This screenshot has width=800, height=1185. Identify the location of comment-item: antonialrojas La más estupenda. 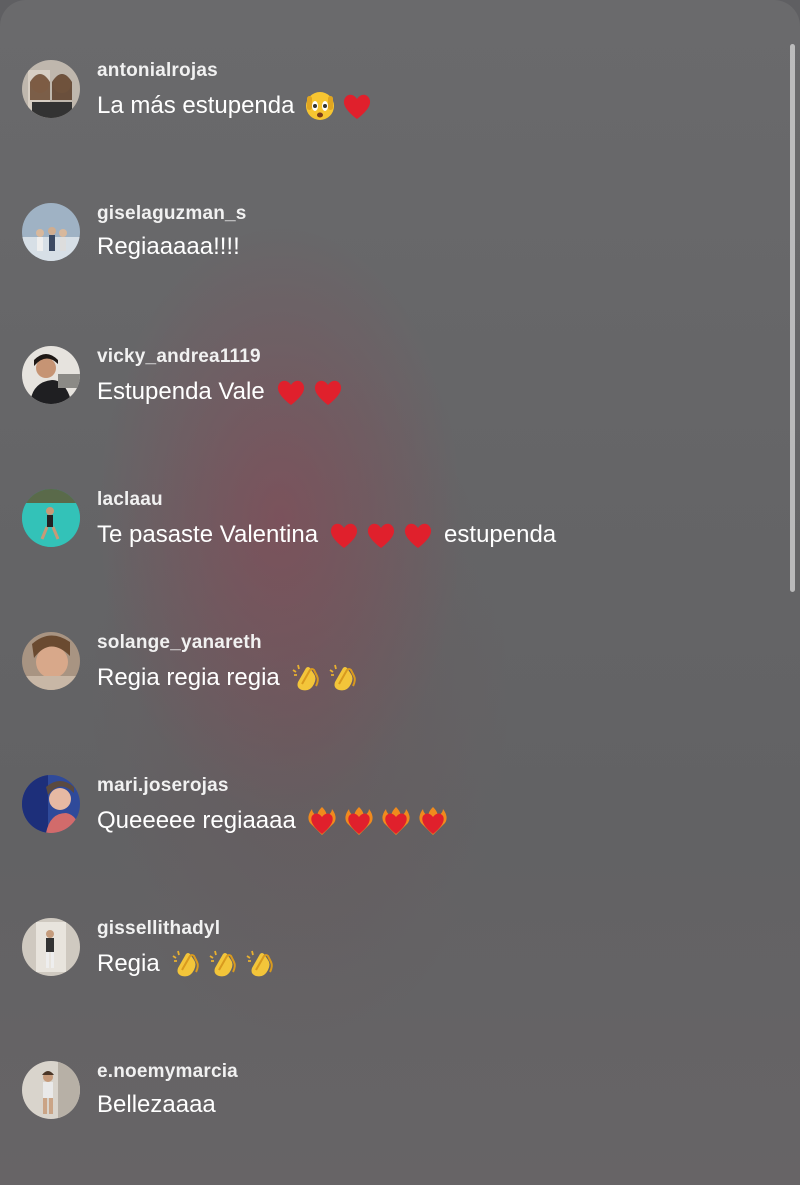
(392, 95).